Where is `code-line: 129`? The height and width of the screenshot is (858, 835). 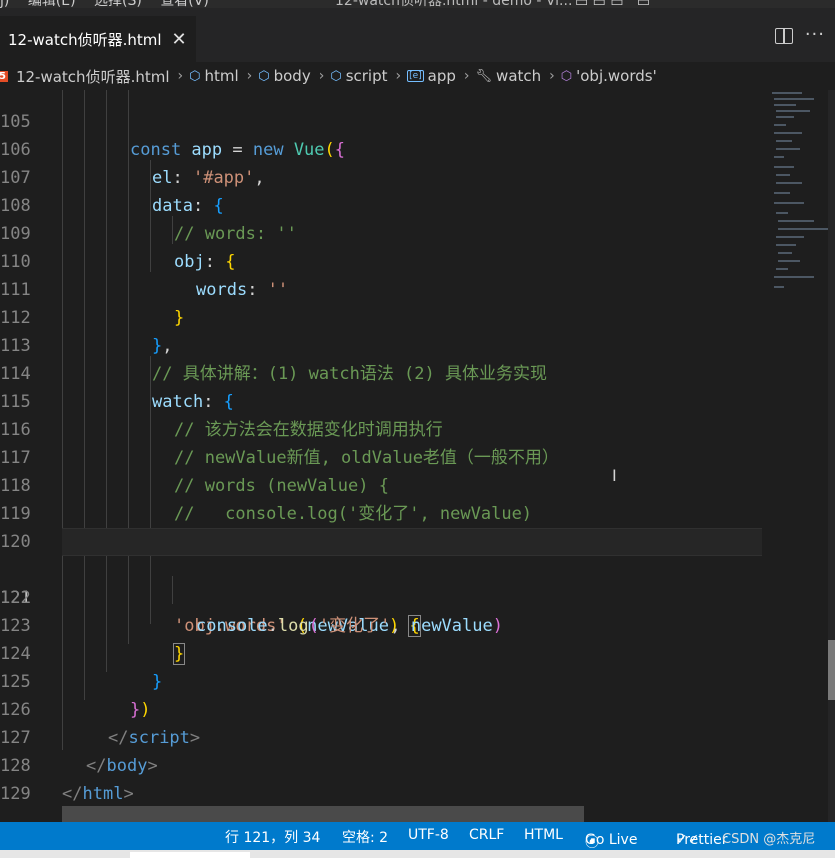
code-line: 129 is located at coordinates (385, 778).